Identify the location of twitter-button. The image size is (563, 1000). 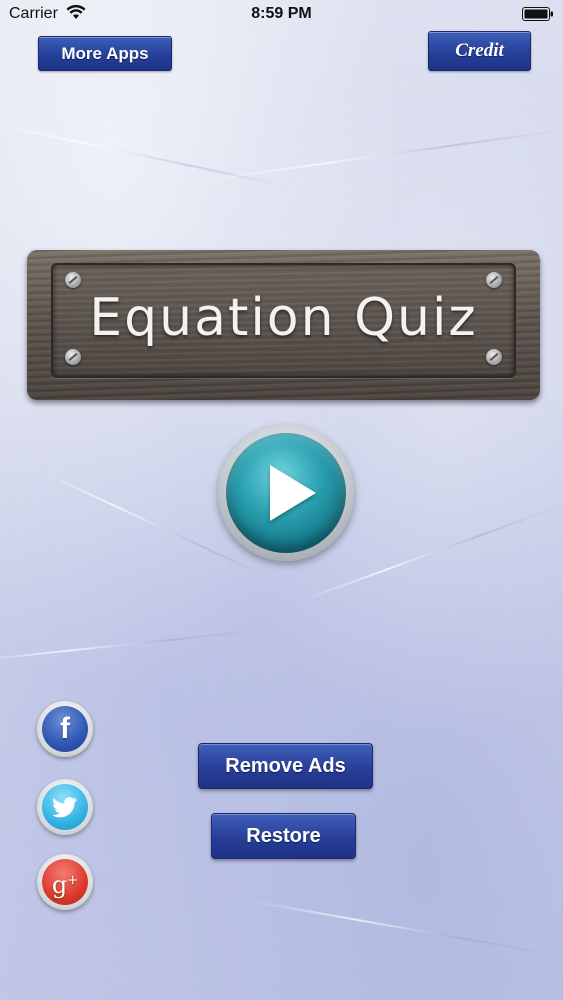
(65, 807).